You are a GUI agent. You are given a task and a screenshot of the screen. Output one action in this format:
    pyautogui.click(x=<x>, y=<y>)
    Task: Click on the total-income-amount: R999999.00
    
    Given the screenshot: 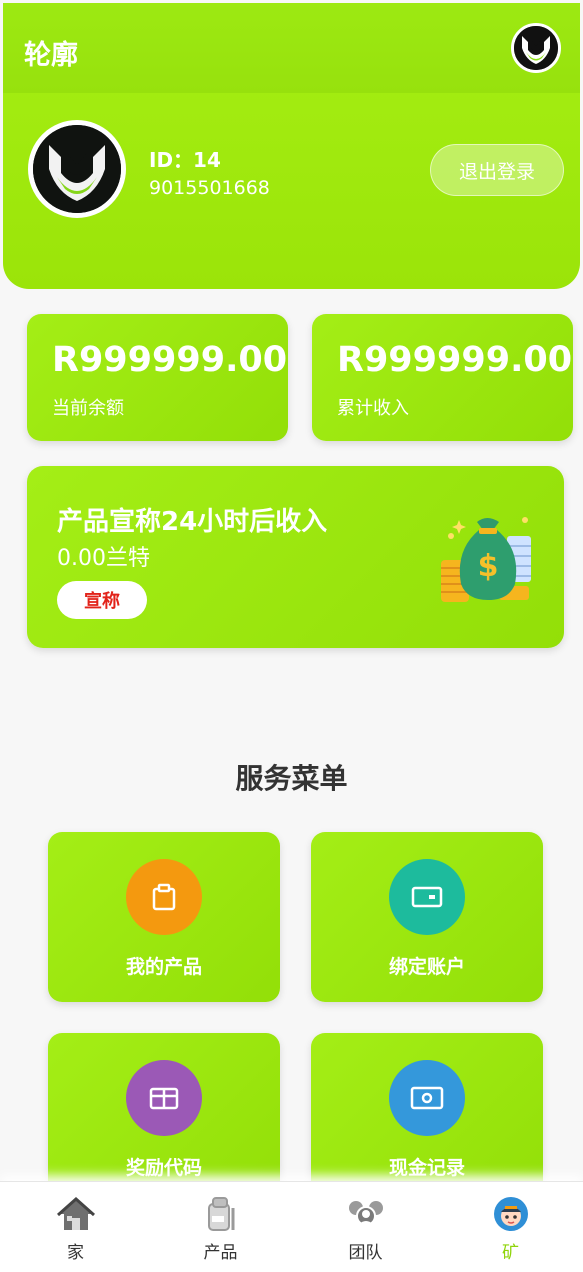 What is the action you would take?
    pyautogui.click(x=455, y=360)
    